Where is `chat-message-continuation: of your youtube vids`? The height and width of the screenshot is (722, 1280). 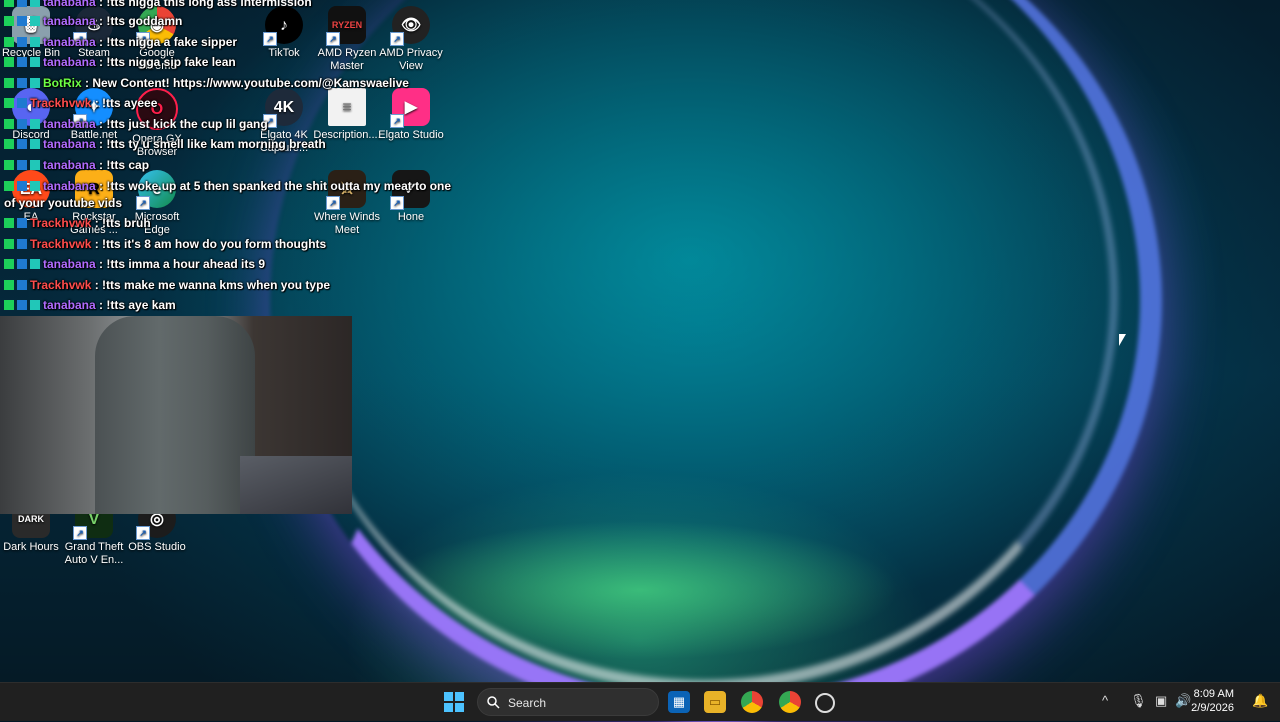
chat-message-continuation: of your youtube vids is located at coordinates (63, 203).